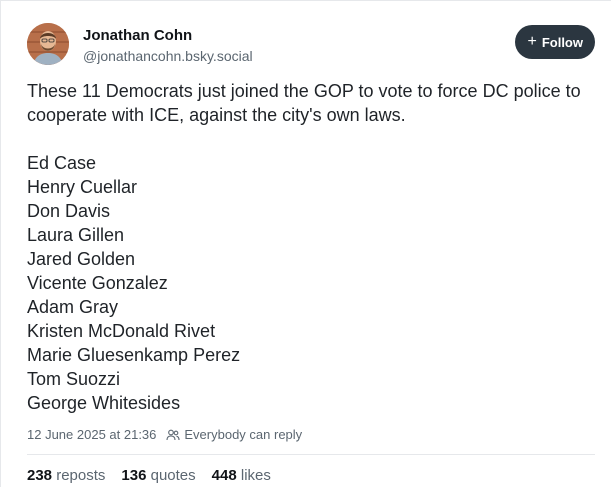  I want to click on likes-count: 448, so click(224, 475).